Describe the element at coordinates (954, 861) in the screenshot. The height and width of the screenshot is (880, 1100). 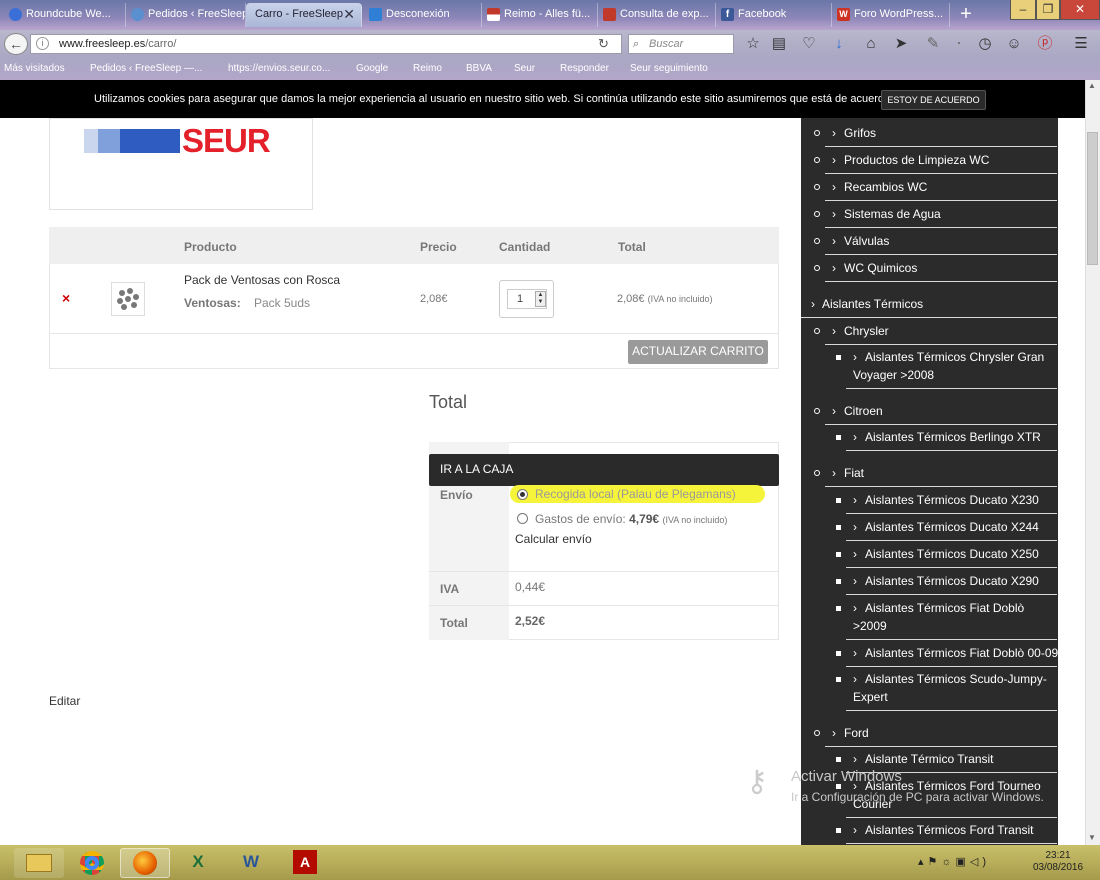
I see `system-tray: ▴⚑☼▣◁)` at that location.